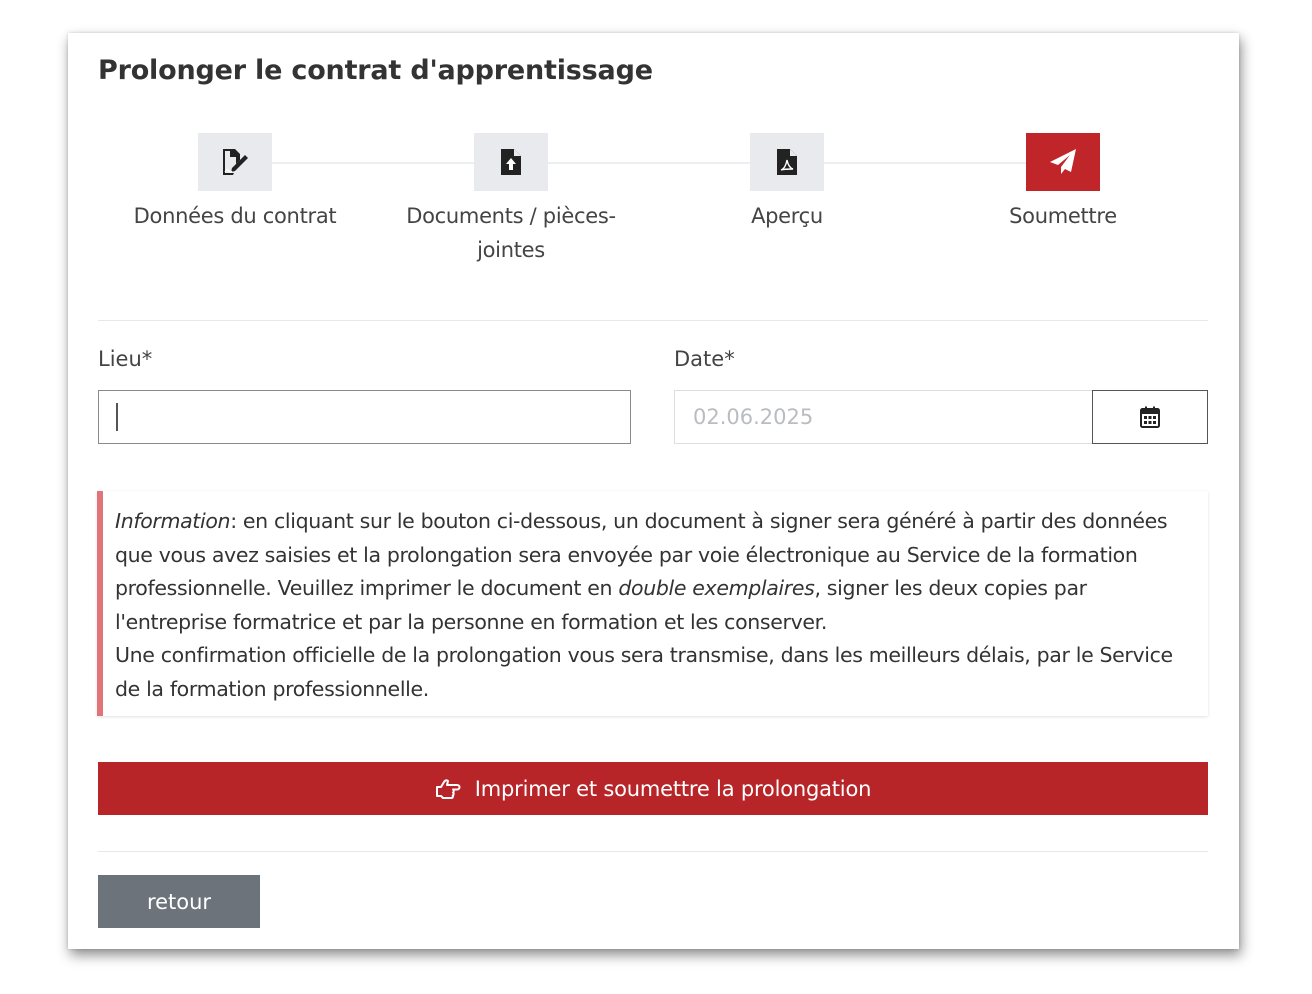  Describe the element at coordinates (1063, 216) in the screenshot. I see `step-label: Soumettre` at that location.